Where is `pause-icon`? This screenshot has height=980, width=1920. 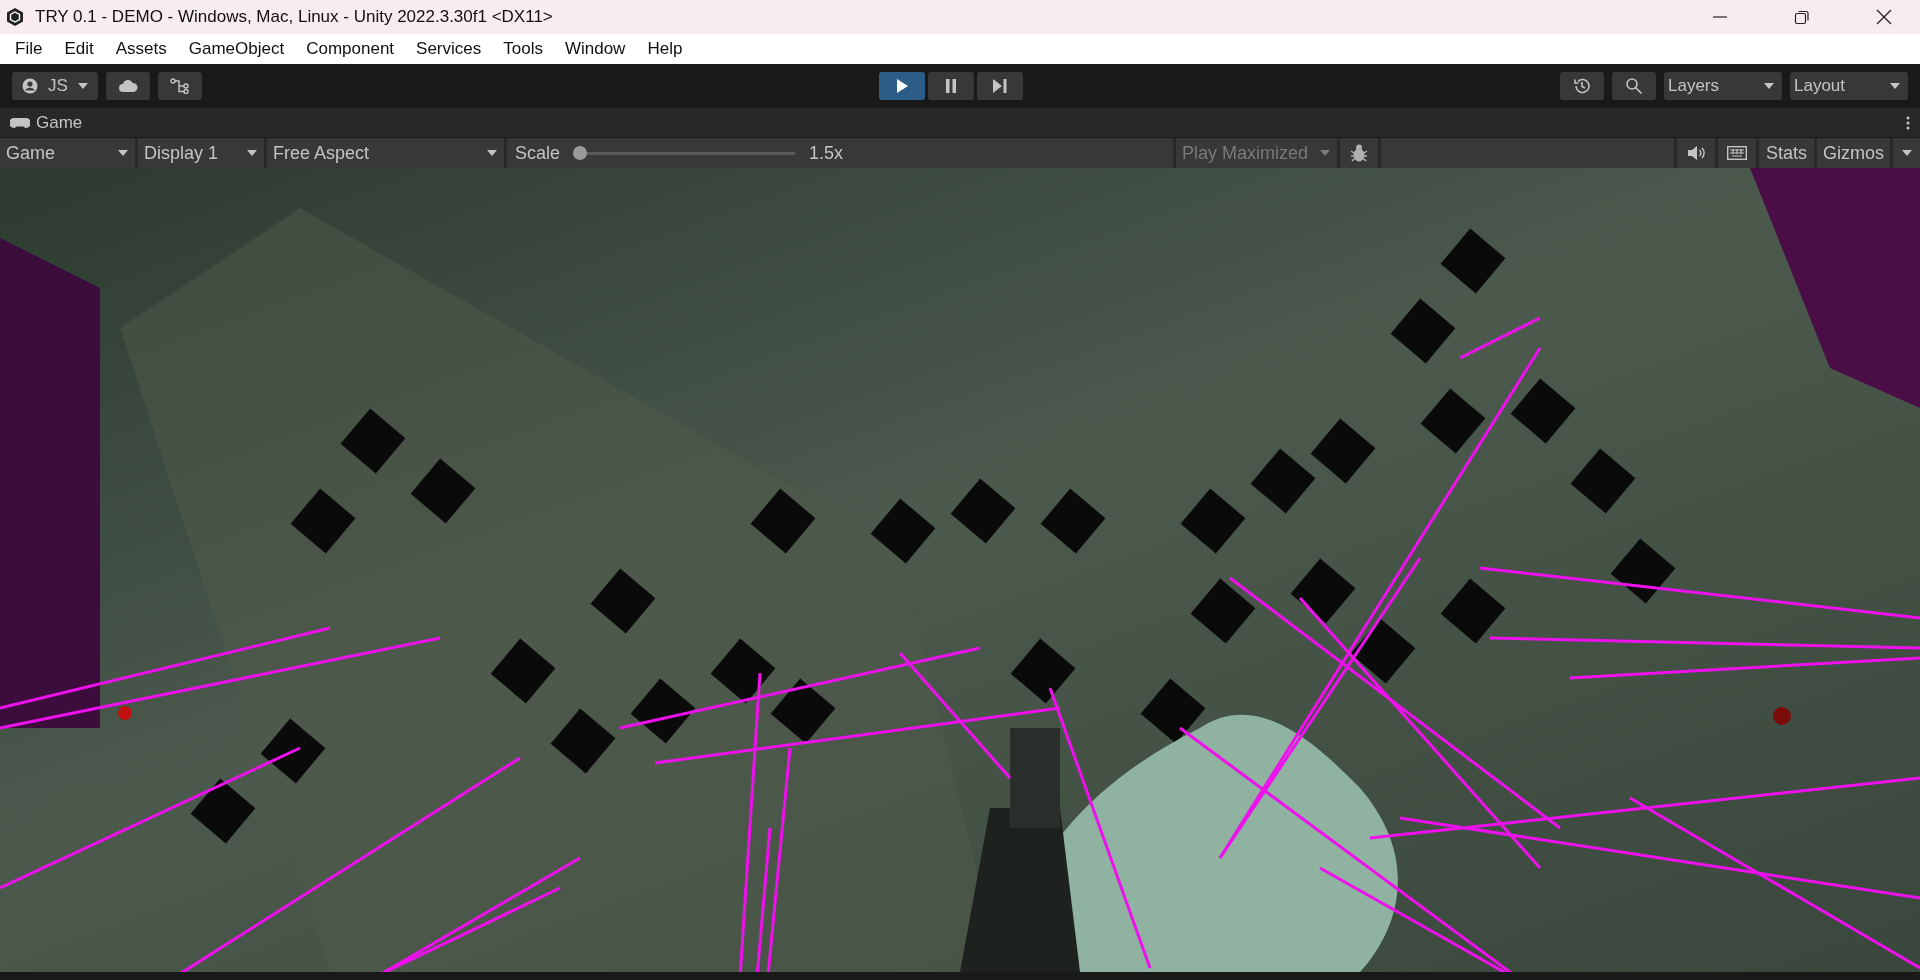
pause-icon is located at coordinates (951, 86).